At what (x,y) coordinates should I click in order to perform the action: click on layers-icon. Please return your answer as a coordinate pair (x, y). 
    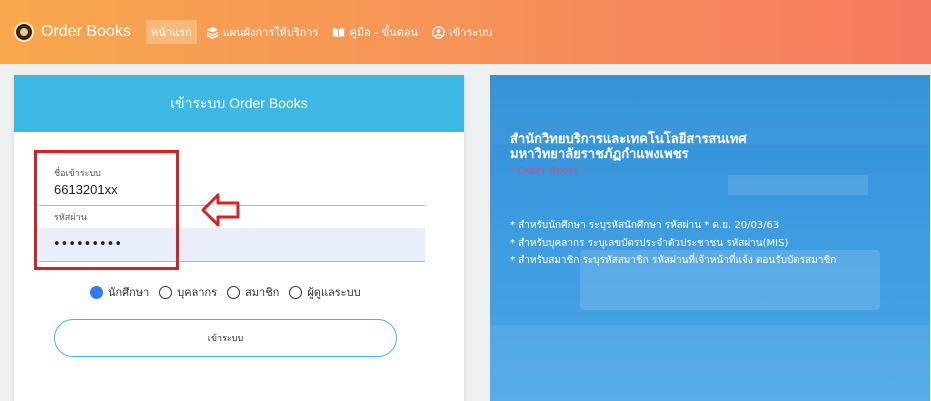
    Looking at the image, I should click on (212, 32).